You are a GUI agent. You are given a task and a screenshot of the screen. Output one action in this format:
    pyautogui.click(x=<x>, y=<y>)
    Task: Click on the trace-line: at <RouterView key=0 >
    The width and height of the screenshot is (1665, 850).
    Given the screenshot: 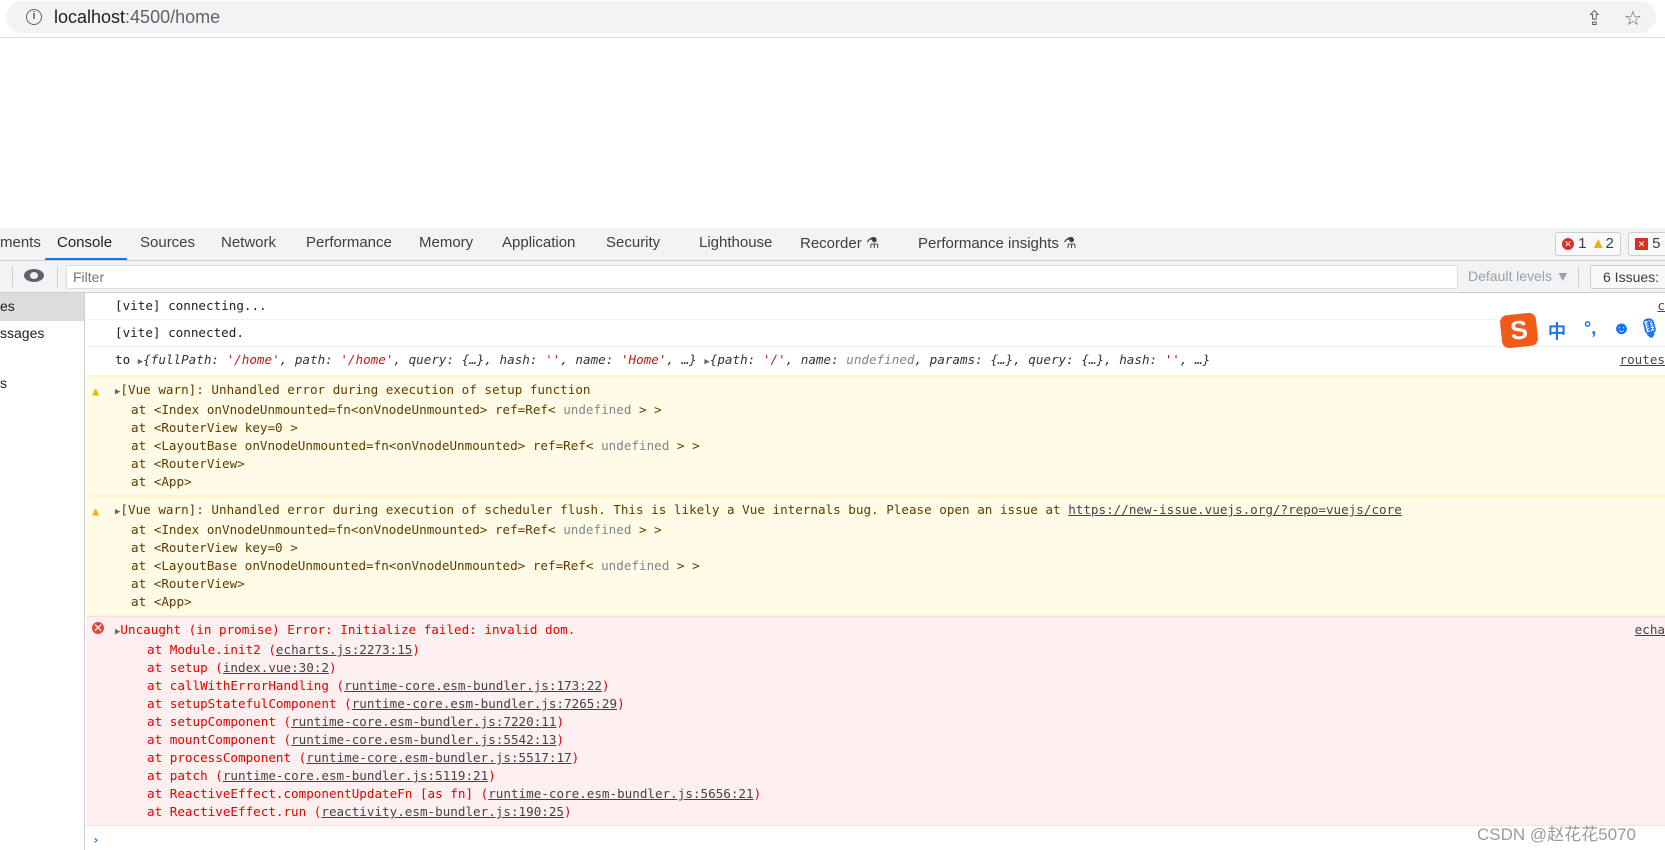 What is the action you would take?
    pyautogui.click(x=890, y=548)
    